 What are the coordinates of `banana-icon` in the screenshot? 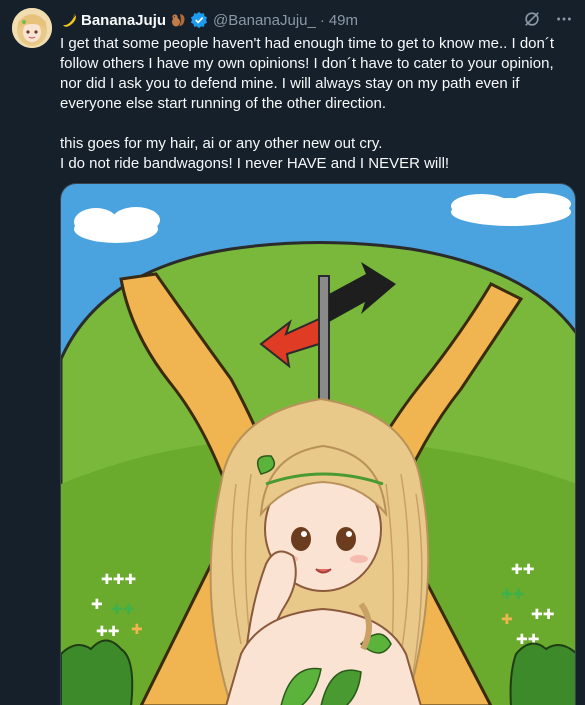 It's located at (69, 20).